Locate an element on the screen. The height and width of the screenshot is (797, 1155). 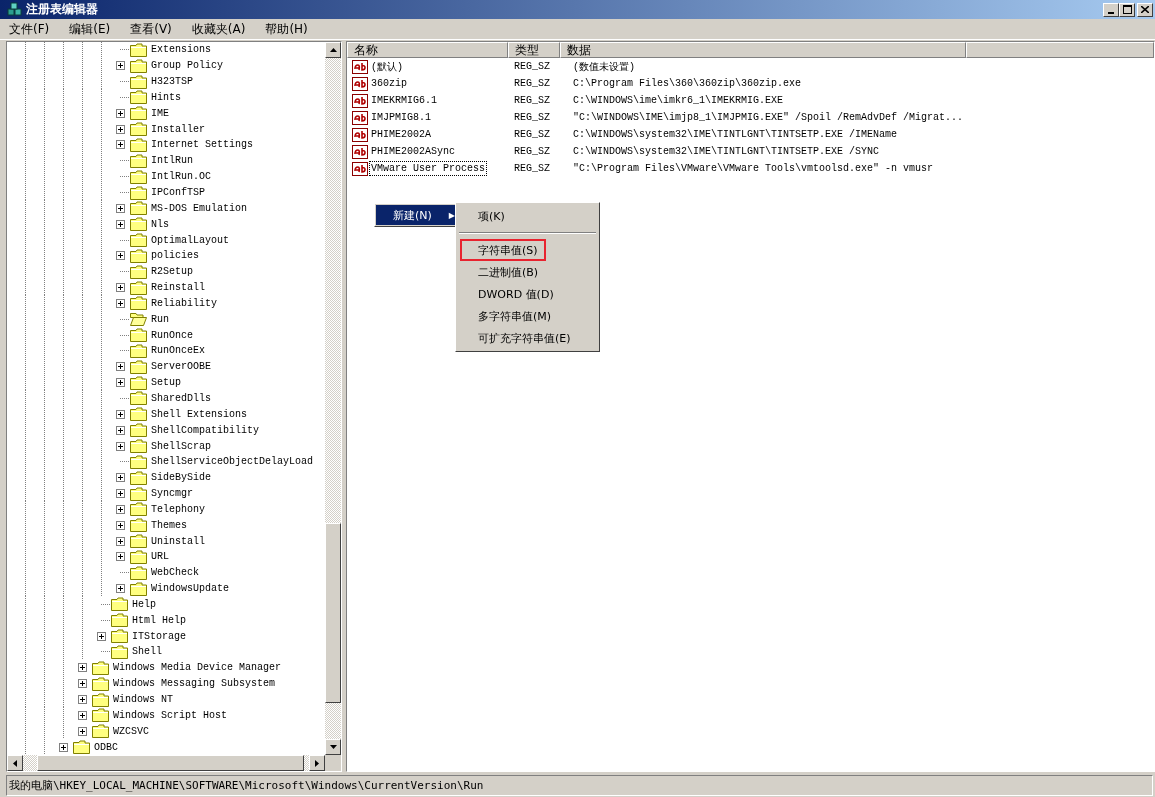
tree-item: URL is located at coordinates (160, 557).